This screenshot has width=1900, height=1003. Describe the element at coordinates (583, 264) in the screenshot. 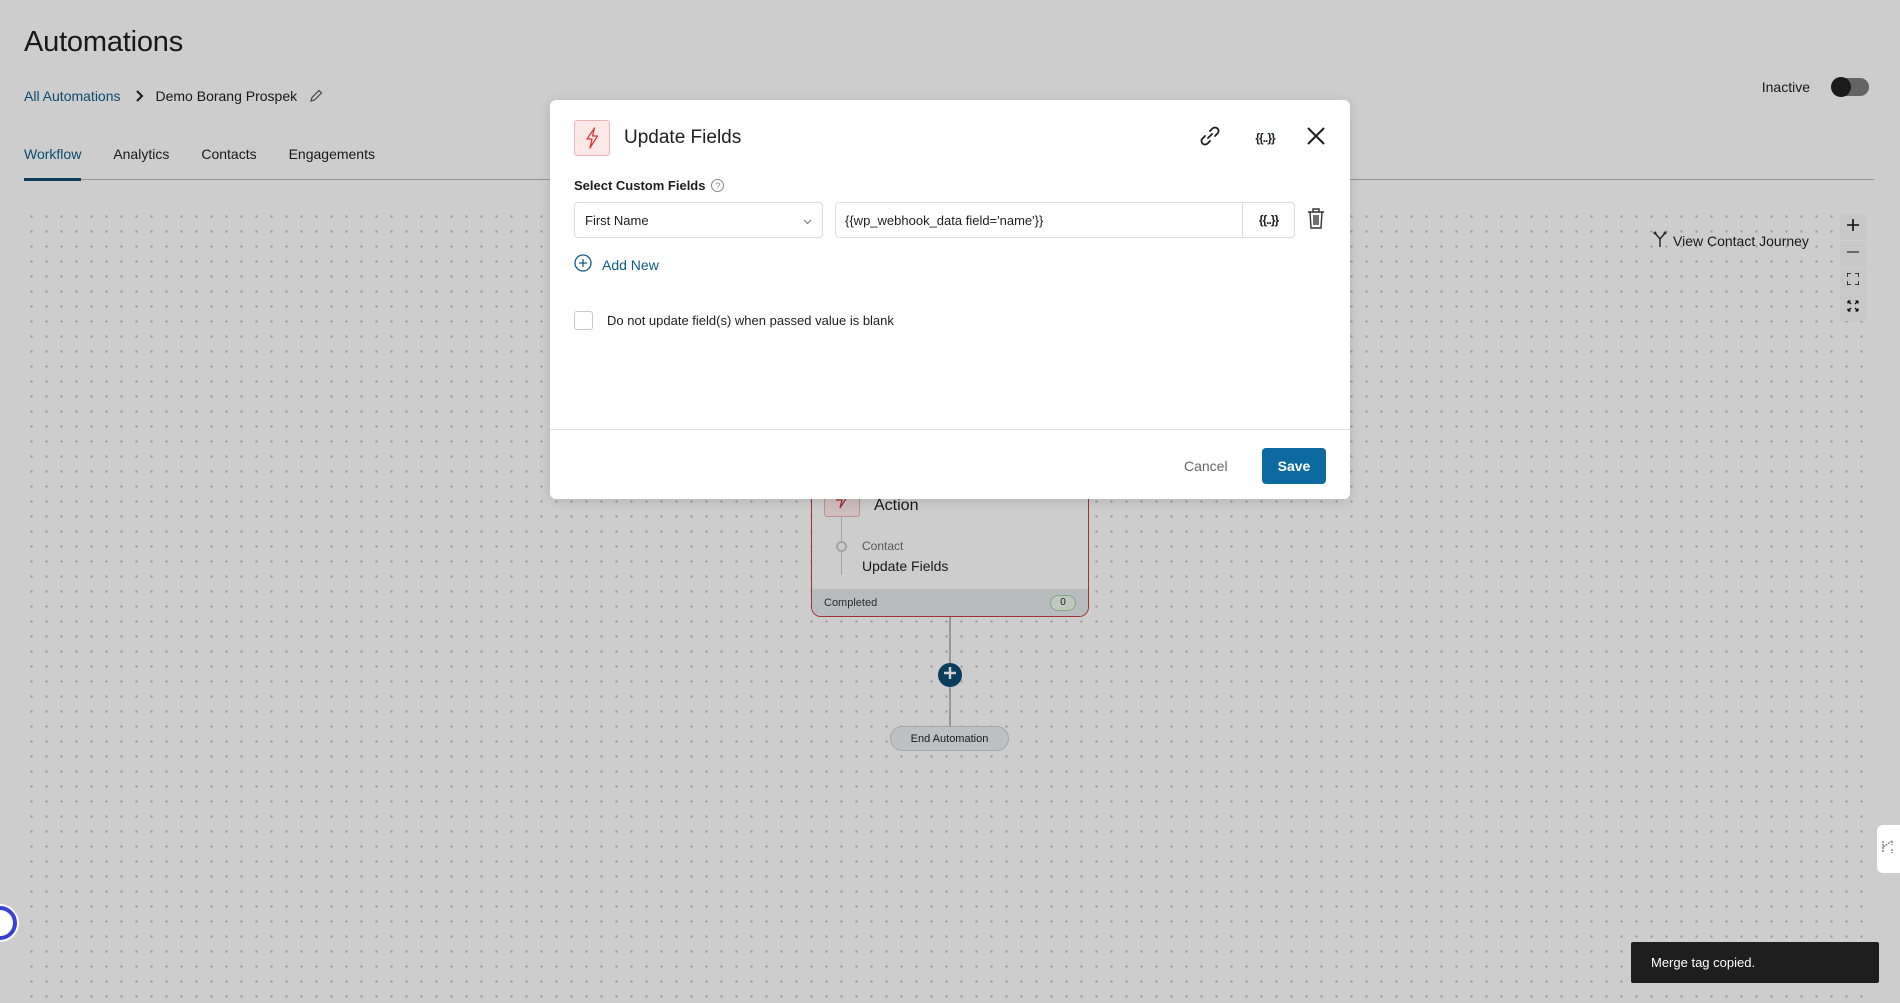

I see `plus-circle-icon` at that location.